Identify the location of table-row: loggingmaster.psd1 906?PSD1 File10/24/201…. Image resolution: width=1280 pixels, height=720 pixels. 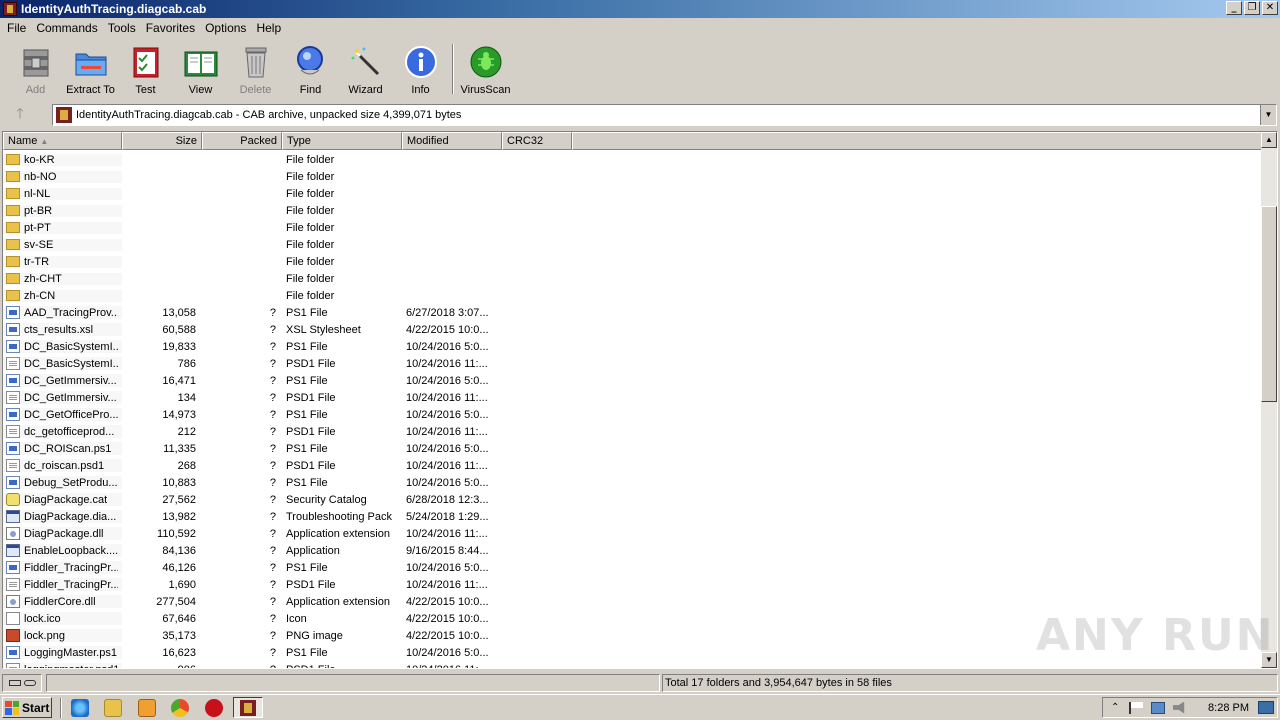
(633, 664).